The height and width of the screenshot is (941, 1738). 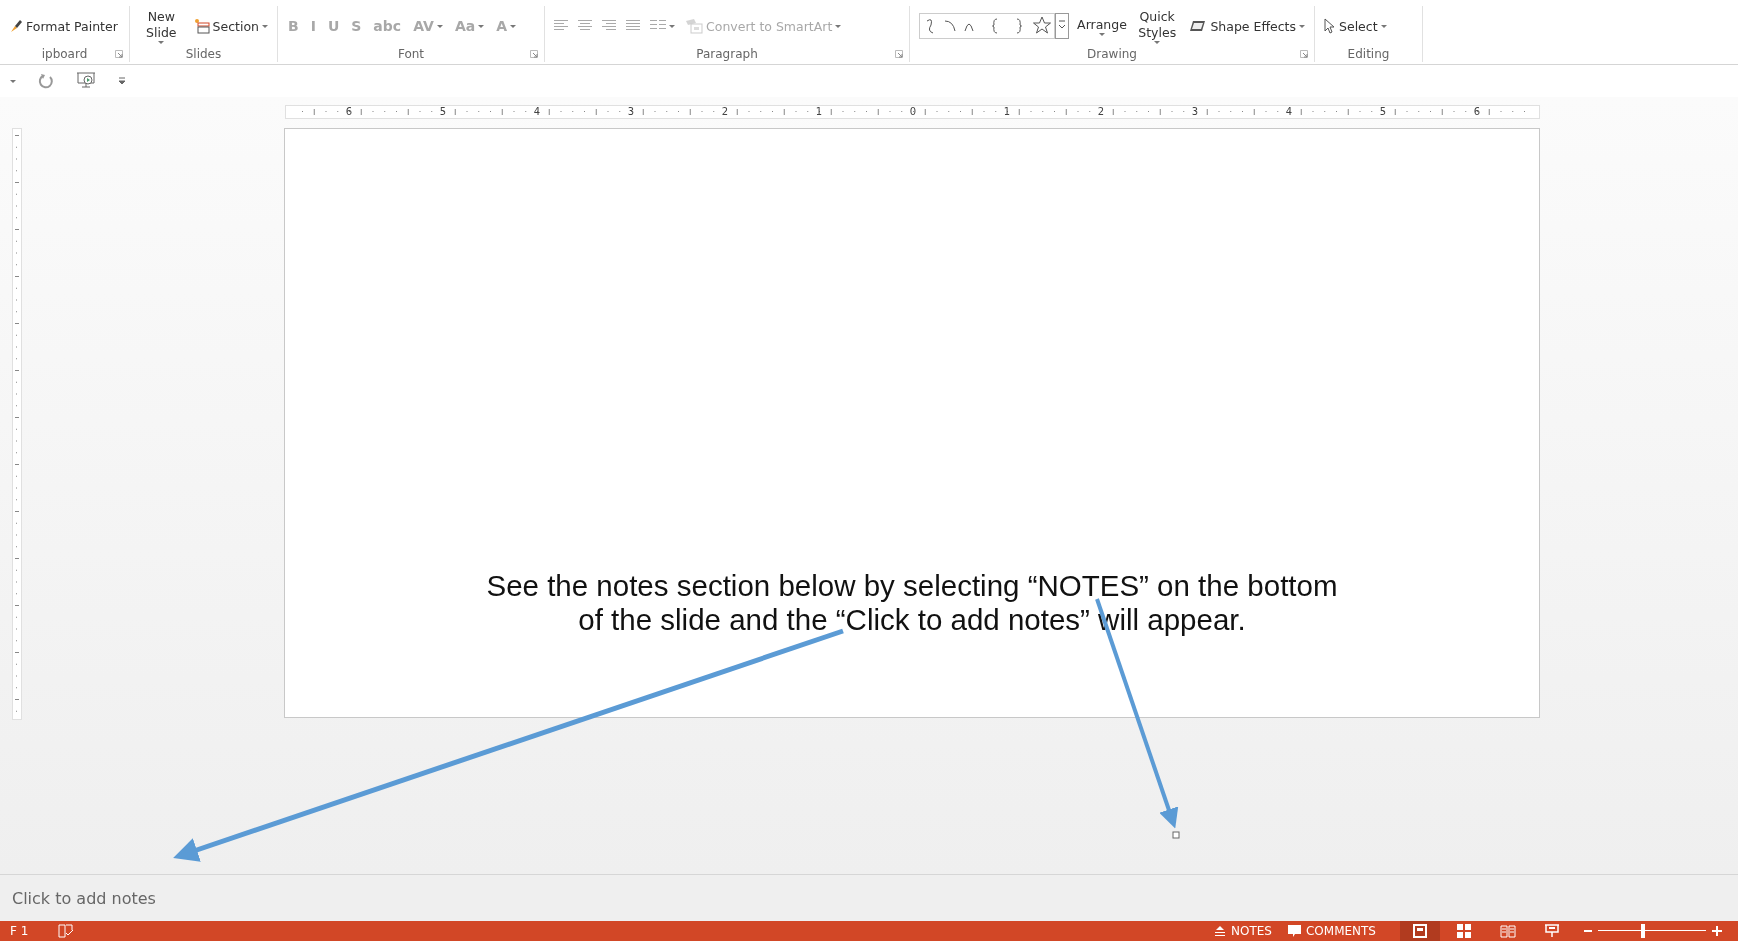 I want to click on zoom-out-icon, so click(x=1588, y=931).